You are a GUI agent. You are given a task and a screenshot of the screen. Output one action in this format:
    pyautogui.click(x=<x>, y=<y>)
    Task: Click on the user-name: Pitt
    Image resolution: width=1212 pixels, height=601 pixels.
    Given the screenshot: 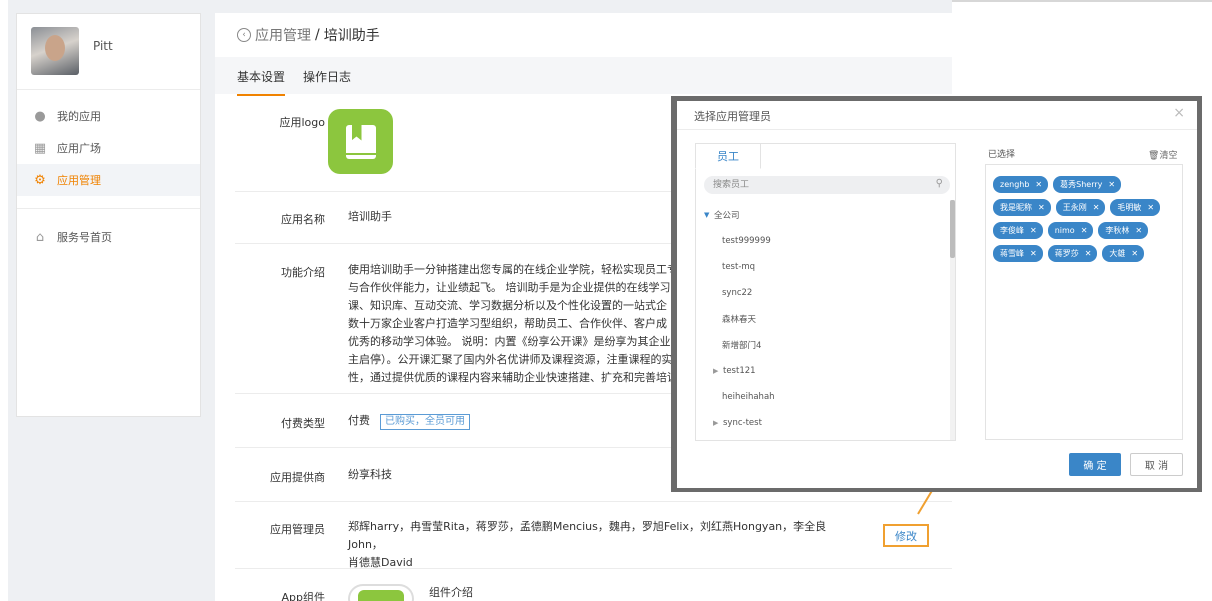 What is the action you would take?
    pyautogui.click(x=103, y=46)
    